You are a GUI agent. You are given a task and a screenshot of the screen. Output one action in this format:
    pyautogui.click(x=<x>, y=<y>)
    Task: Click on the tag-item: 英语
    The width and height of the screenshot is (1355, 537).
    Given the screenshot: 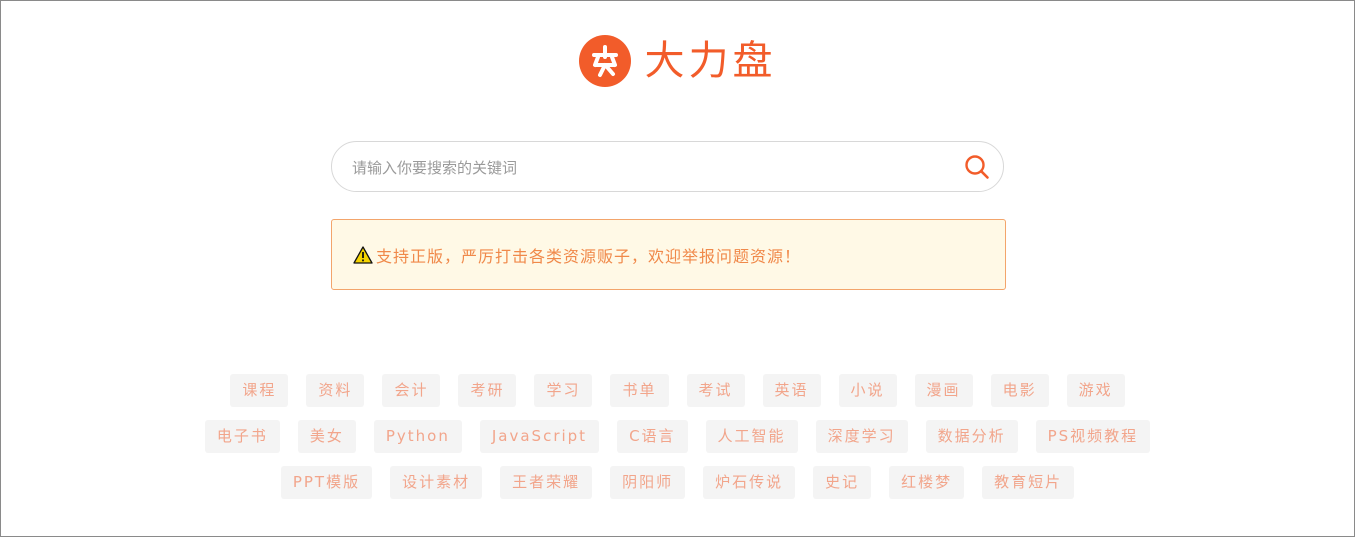 What is the action you would take?
    pyautogui.click(x=791, y=390)
    